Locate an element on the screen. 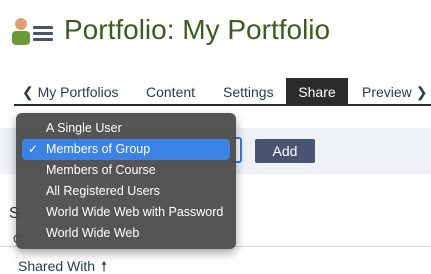  option-single-user: A Single User is located at coordinates (126, 128).